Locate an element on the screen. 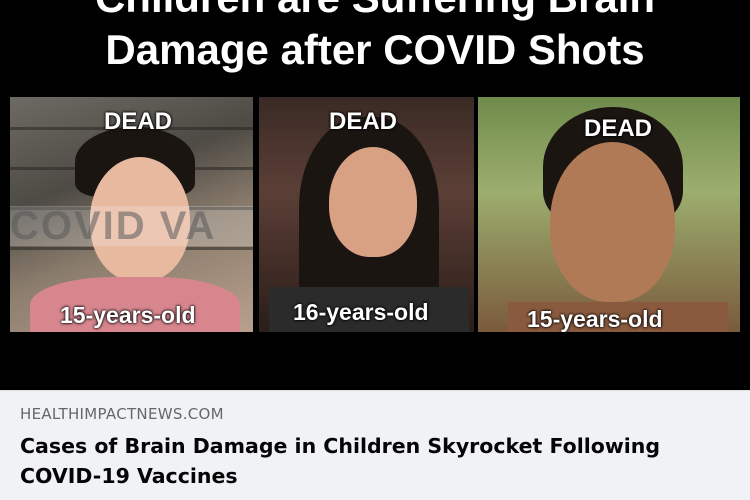 The width and height of the screenshot is (750, 500). photo1-status-label: DEAD is located at coordinates (138, 121).